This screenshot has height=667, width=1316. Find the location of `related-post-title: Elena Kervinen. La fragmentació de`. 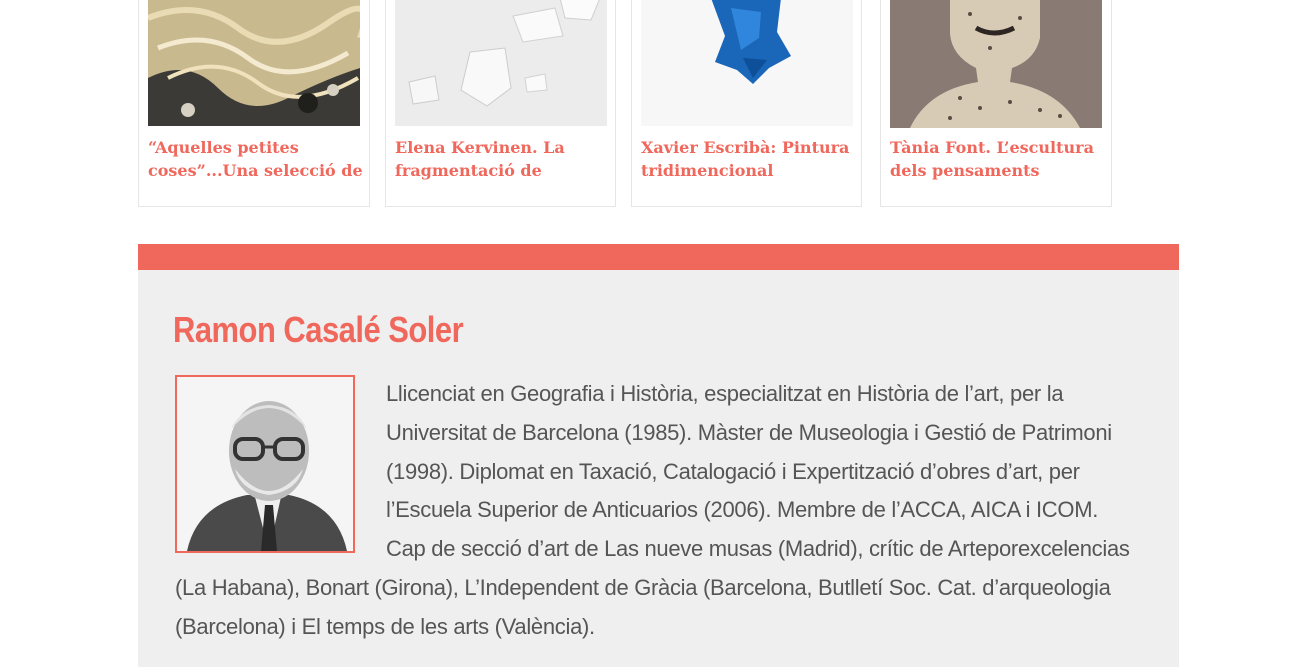

related-post-title: Elena Kervinen. La fragmentació de is located at coordinates (502, 159).